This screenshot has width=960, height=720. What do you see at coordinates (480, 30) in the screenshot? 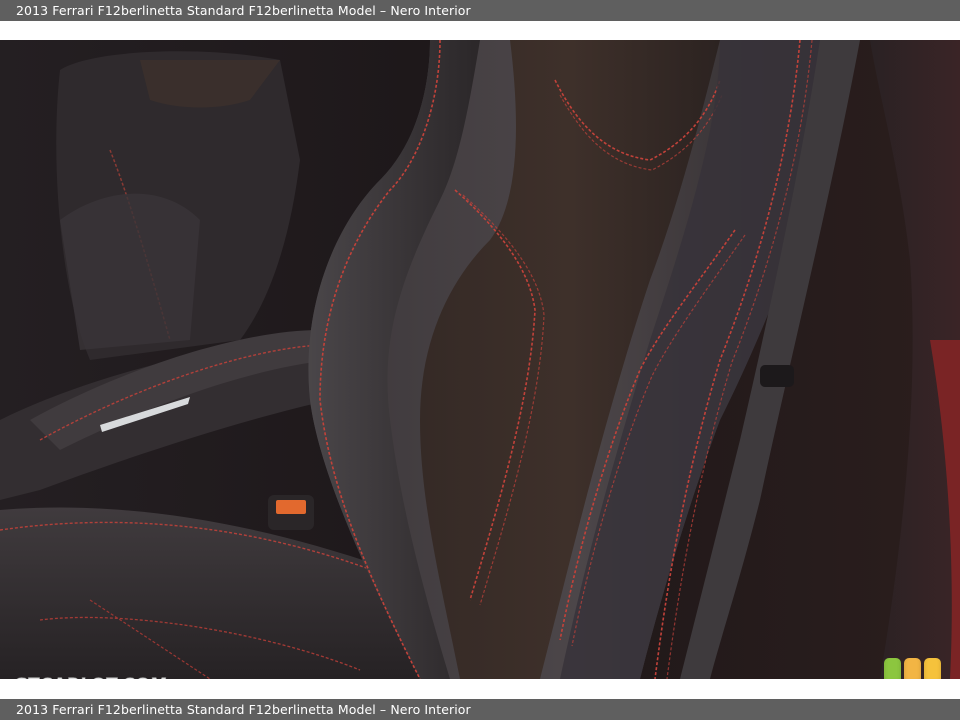
I see `top-spacer` at bounding box center [480, 30].